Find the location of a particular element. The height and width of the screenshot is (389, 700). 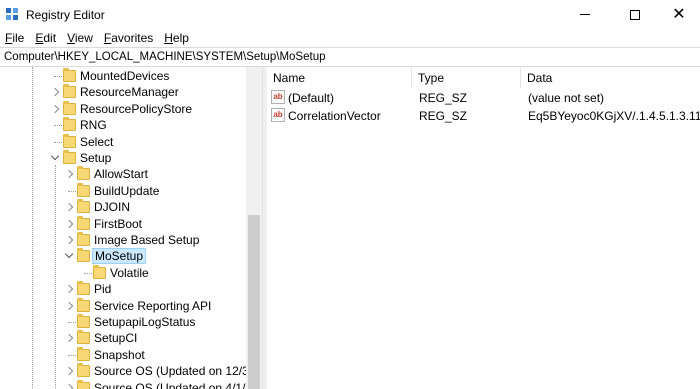

tree-node: MountedDevices is located at coordinates (123, 76).